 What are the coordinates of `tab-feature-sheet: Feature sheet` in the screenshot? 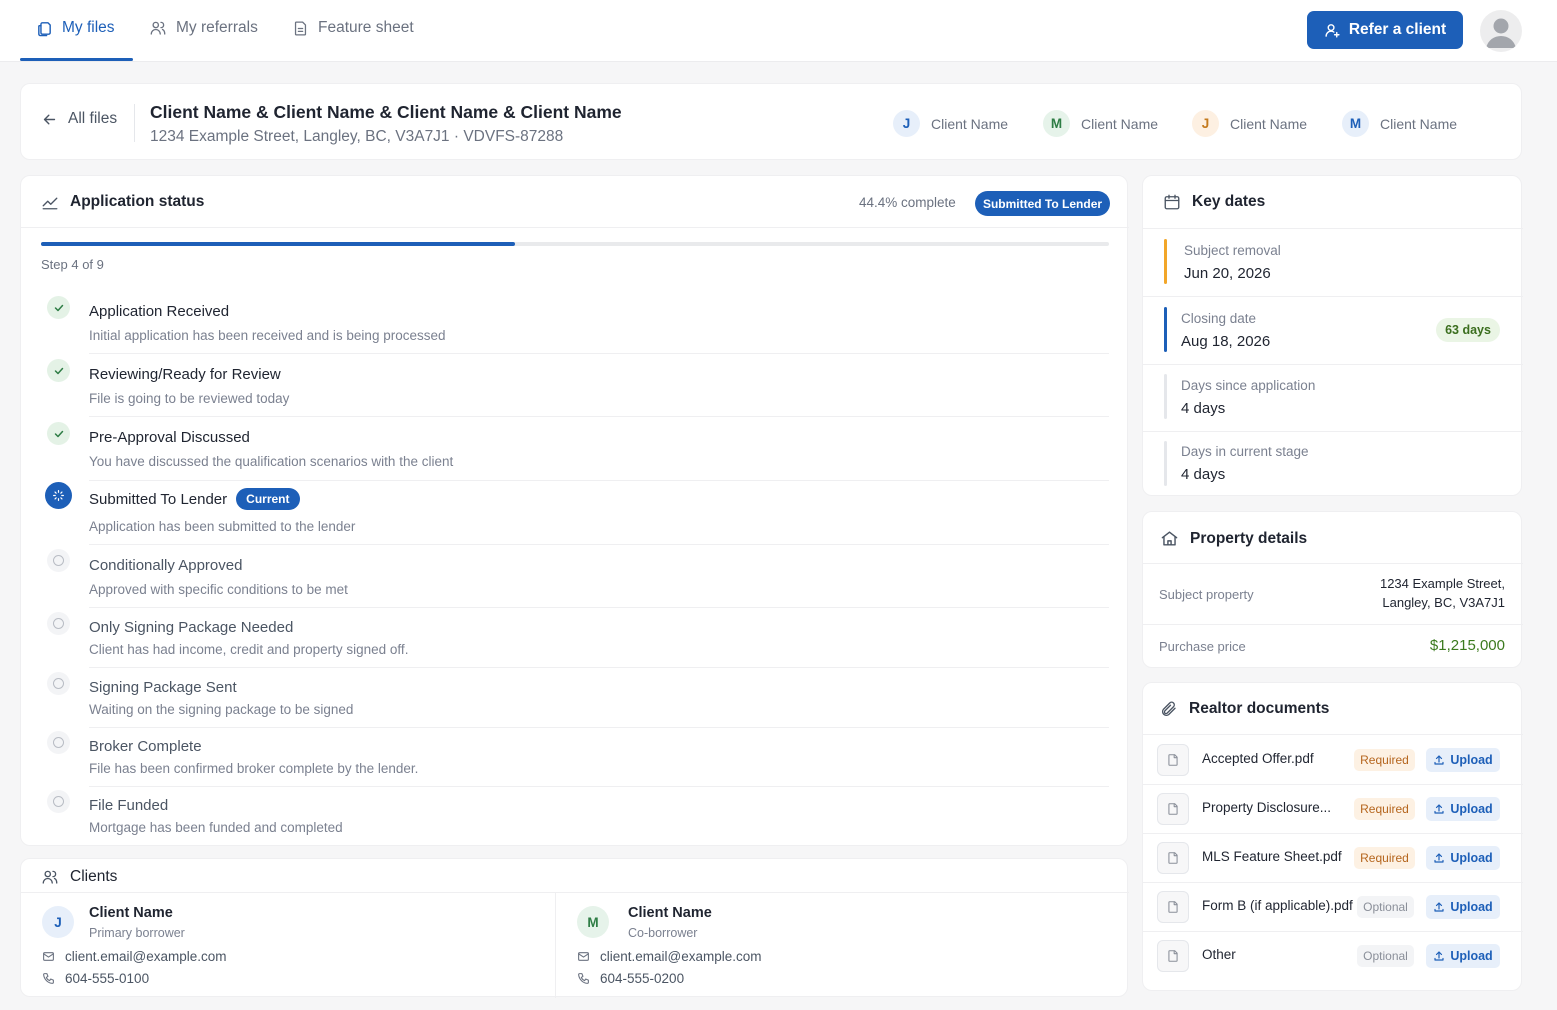 It's located at (353, 31).